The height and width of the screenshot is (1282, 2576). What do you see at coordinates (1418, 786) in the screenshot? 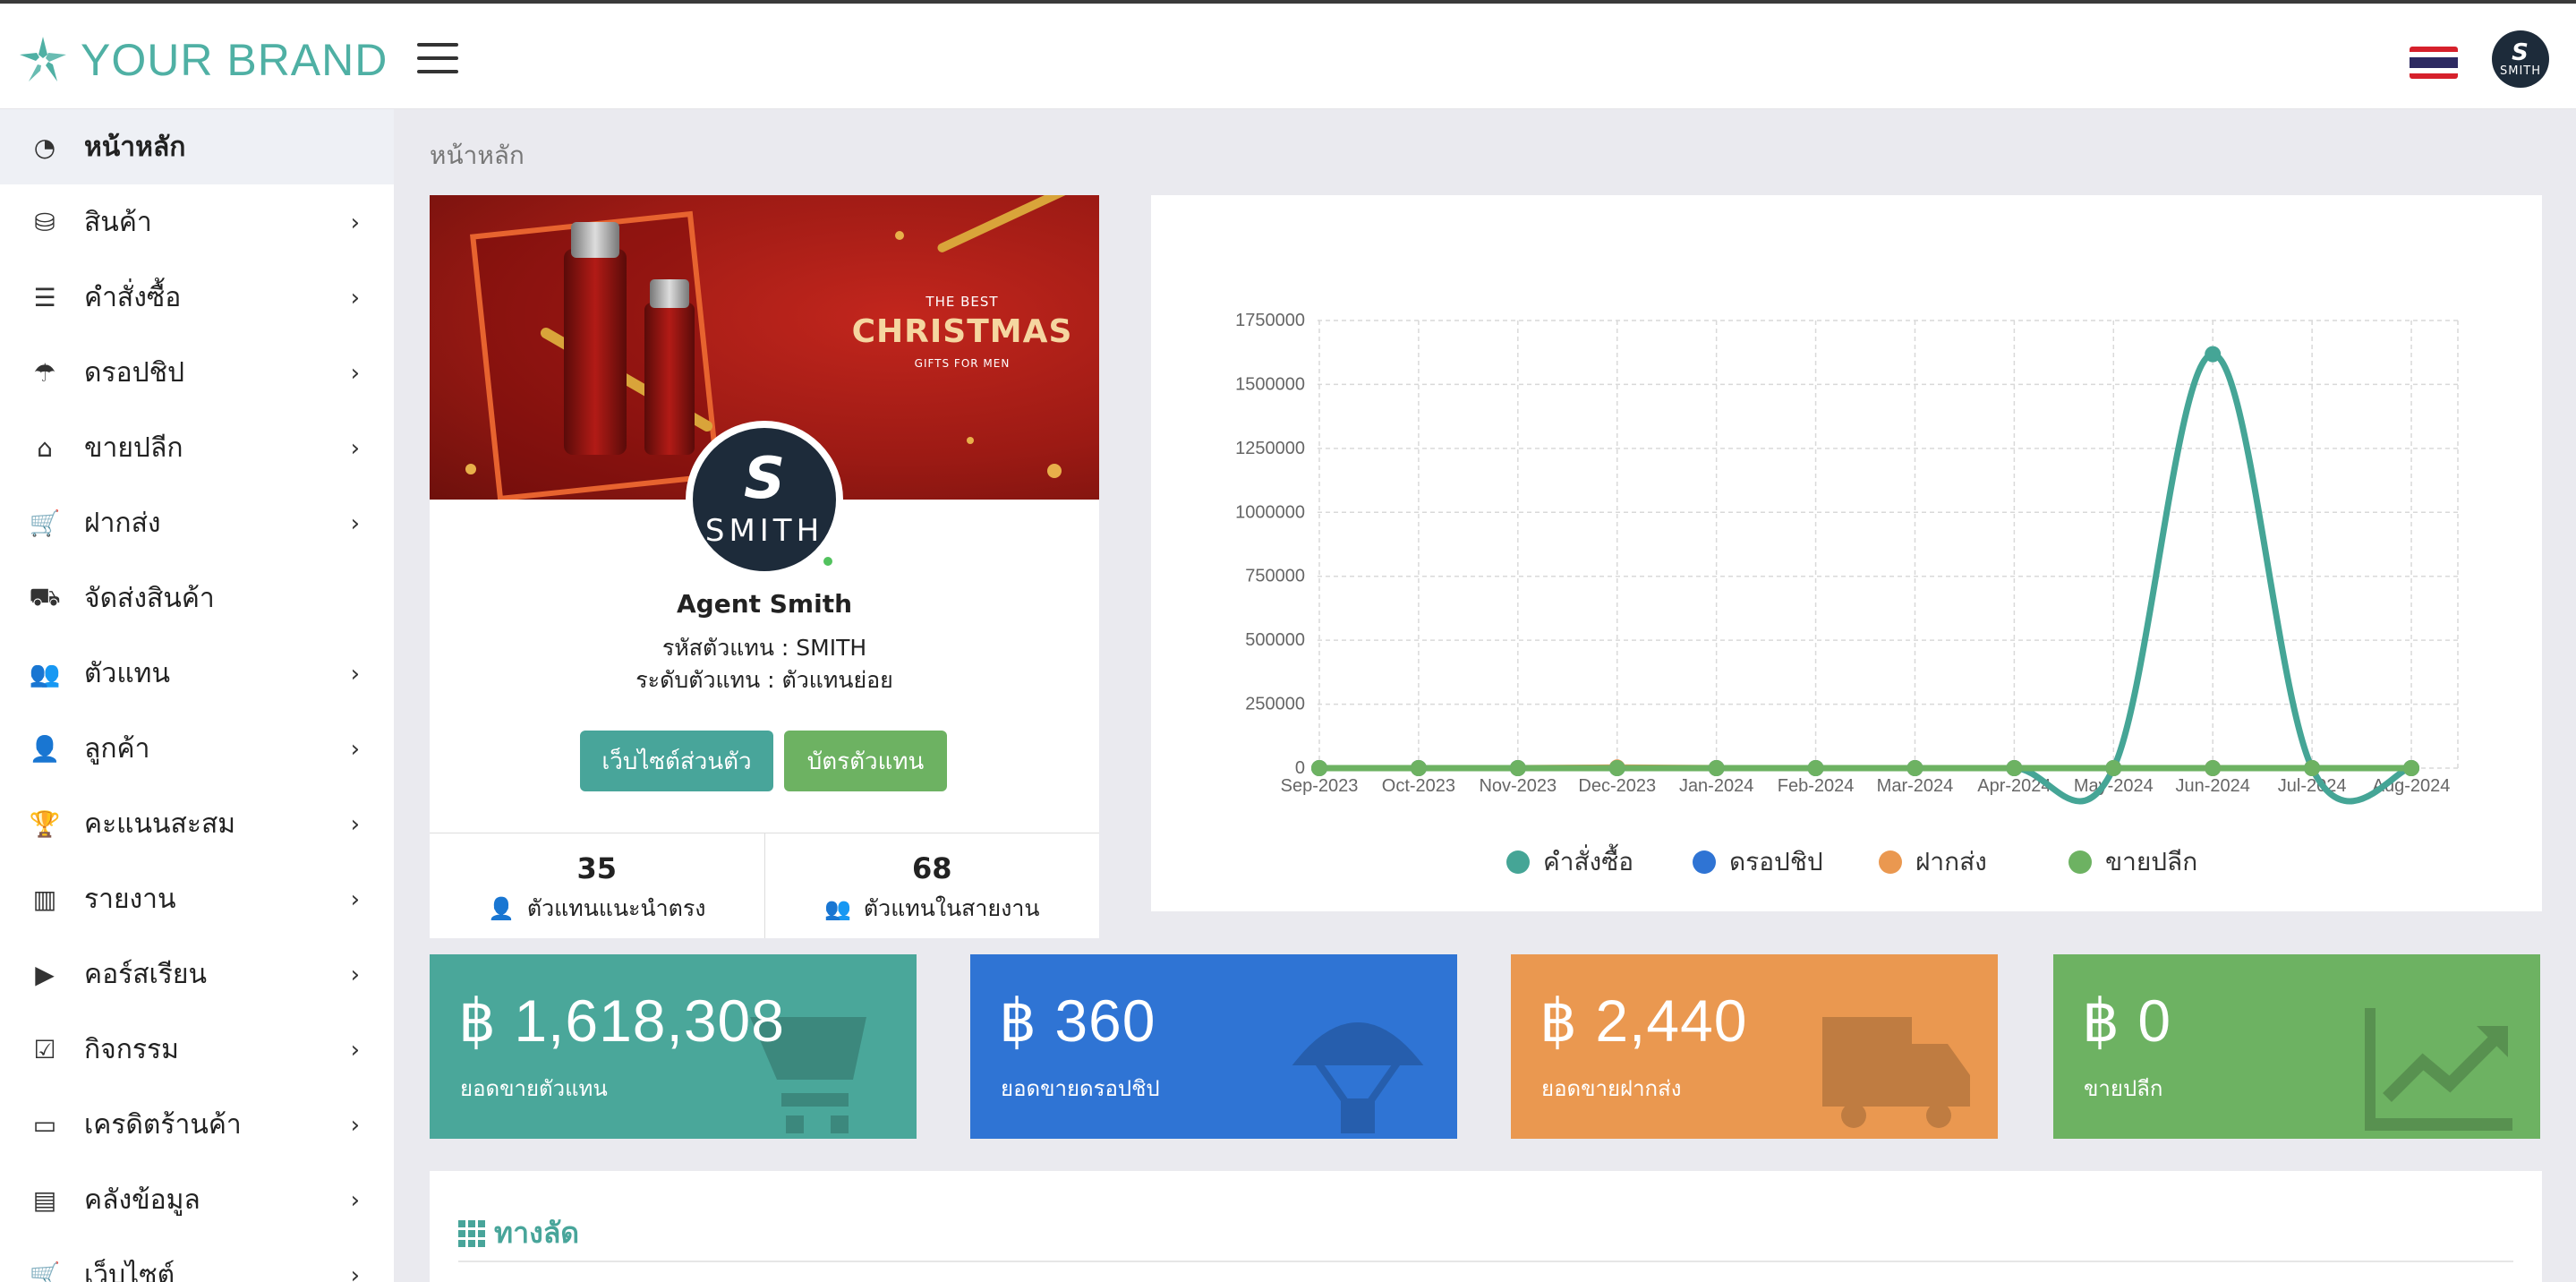
I see `x-tick-label: Oct-2023` at bounding box center [1418, 786].